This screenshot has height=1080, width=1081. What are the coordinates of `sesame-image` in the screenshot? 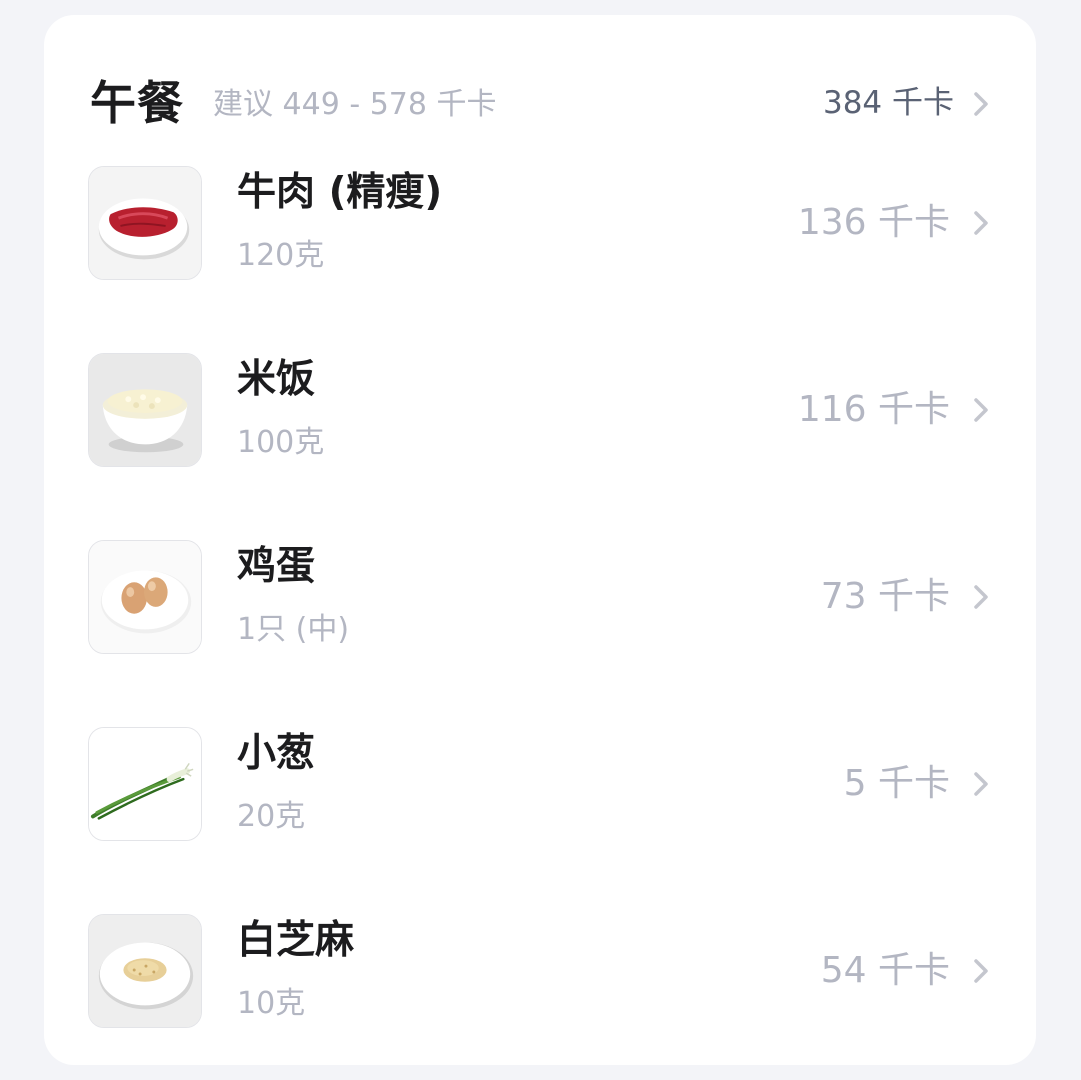 It's located at (145, 971).